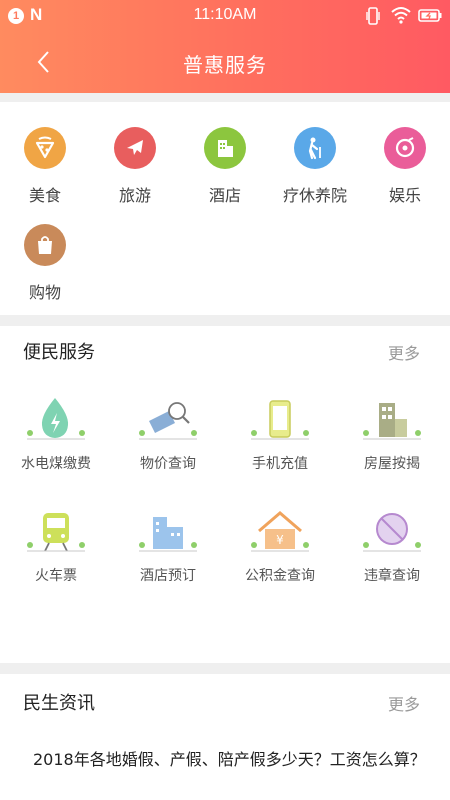  I want to click on category-shopping: 购物, so click(45, 263).